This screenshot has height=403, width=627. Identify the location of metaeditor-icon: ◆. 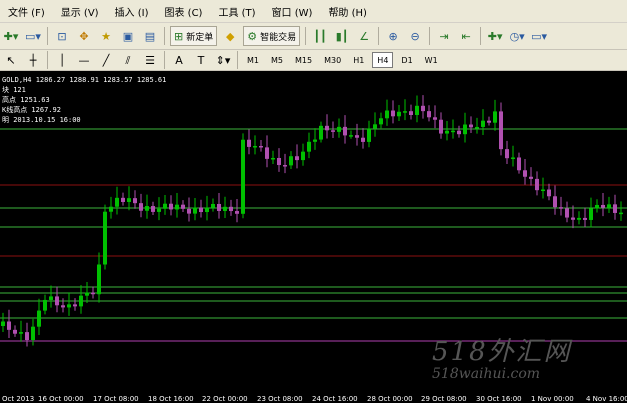
(230, 36).